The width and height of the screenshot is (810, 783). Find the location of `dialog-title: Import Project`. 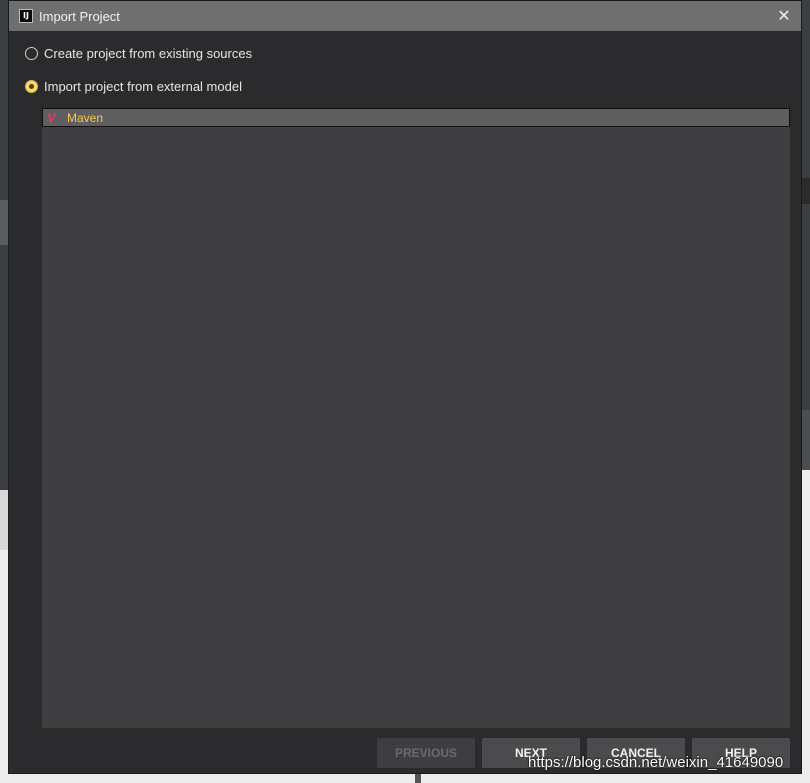

dialog-title: Import Project is located at coordinates (79, 16).